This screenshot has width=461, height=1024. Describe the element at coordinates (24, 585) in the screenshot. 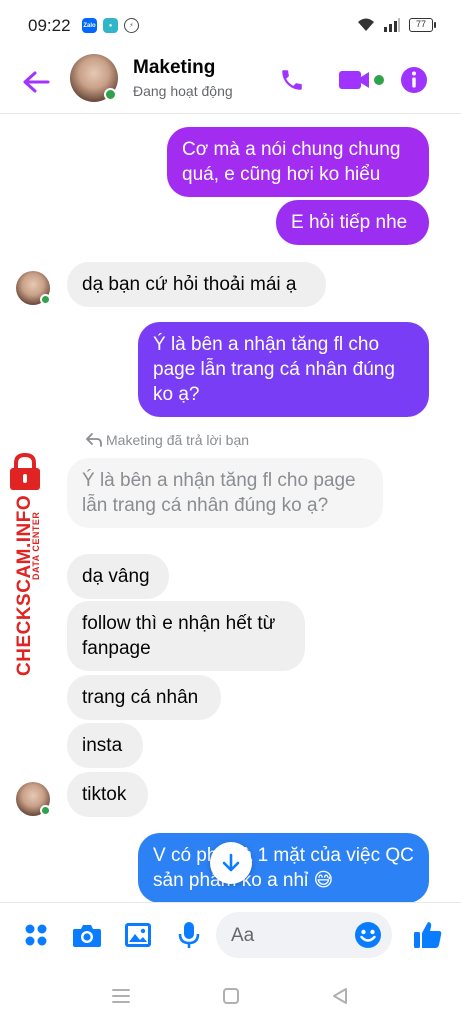

I see `watermark-title: CHECKSCAM.INFO` at that location.